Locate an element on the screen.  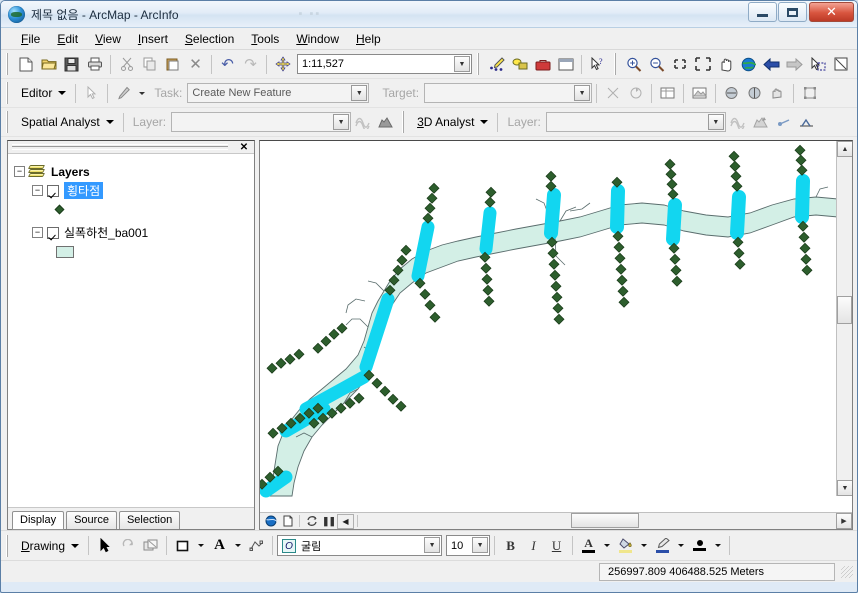
hscroll-right-button: ▶ is located at coordinates (844, 521).